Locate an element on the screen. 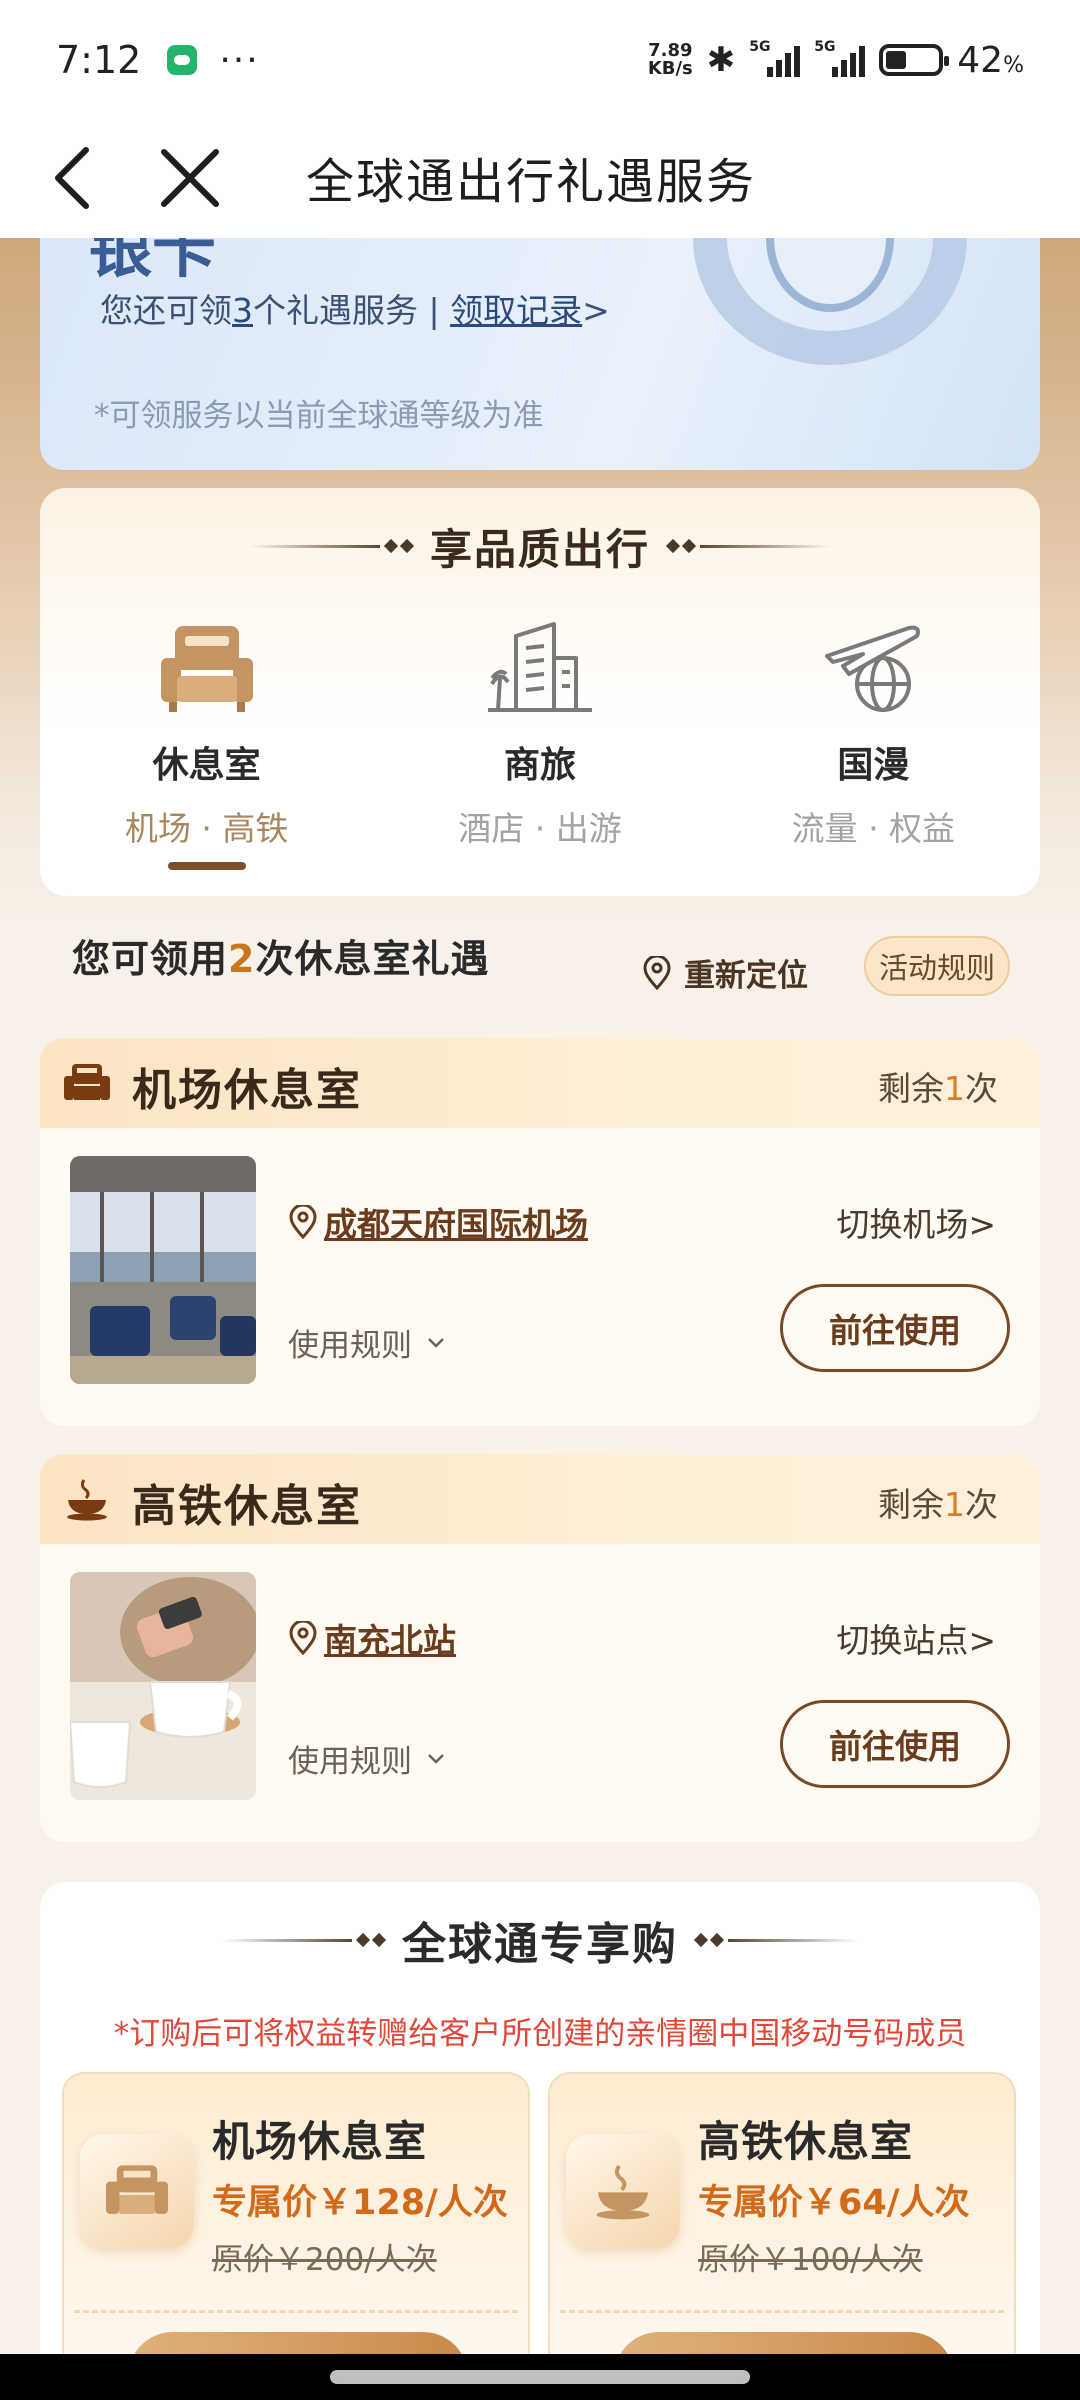 Image resolution: width=1080 pixels, height=2400 pixels. product-card-airport: 机场休息室 专属价￥128/人次 原价￥200/人次 is located at coordinates (296, 2222).